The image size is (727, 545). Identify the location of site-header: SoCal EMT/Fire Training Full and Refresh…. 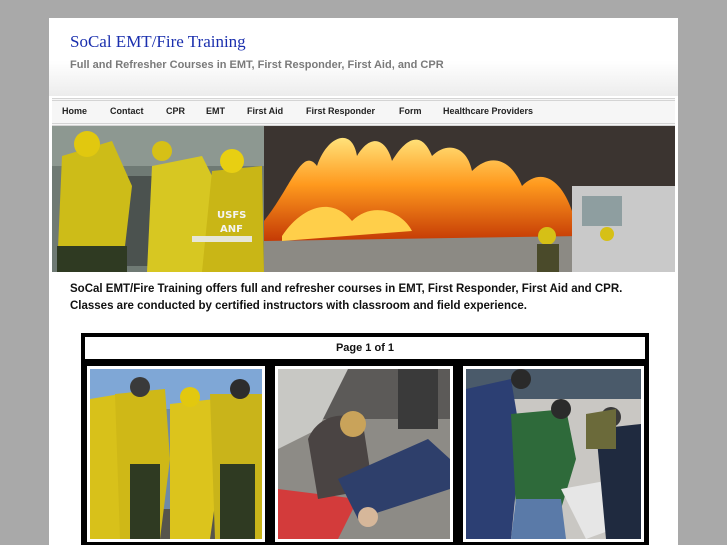
(363, 57).